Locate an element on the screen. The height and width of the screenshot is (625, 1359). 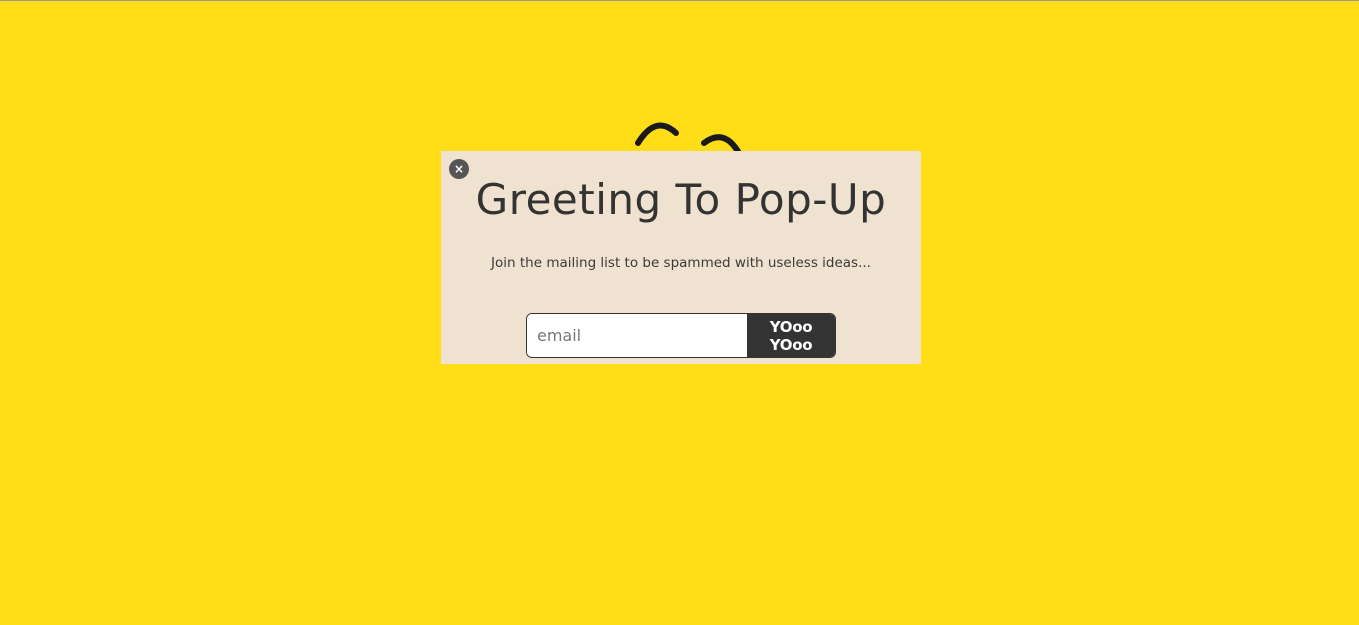
close-icon: × is located at coordinates (459, 169).